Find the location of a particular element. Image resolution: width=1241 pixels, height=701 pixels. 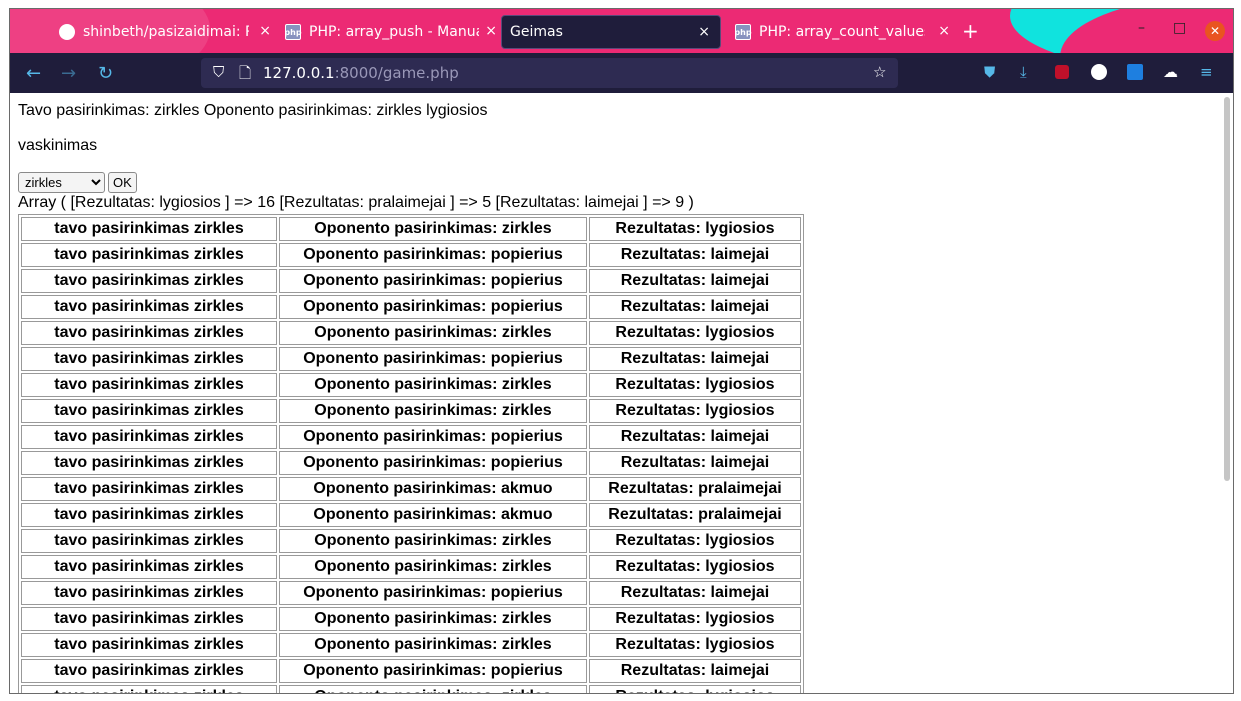

tab-geimas: Geimas × is located at coordinates (611, 32).